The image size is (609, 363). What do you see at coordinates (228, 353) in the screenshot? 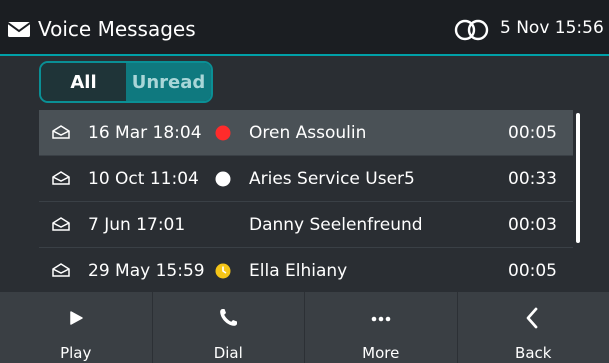
I see `dial-label: Dial` at bounding box center [228, 353].